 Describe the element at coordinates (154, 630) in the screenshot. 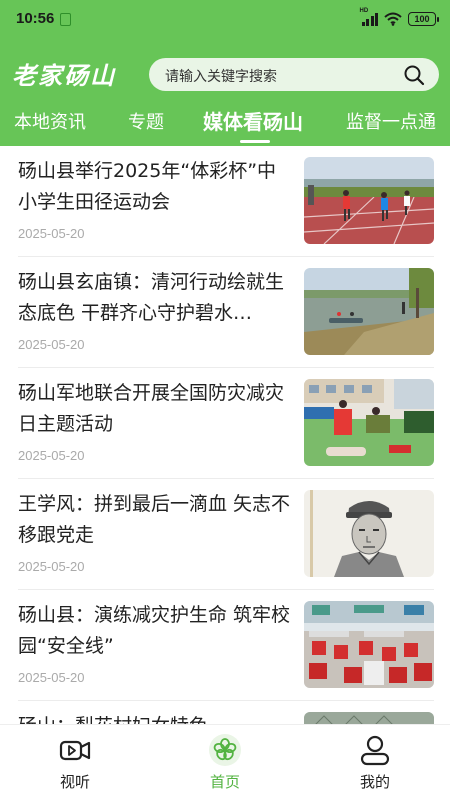

I see `news-title: 砀山县：演练减灾护生命 筑牢校园“安全线”` at that location.